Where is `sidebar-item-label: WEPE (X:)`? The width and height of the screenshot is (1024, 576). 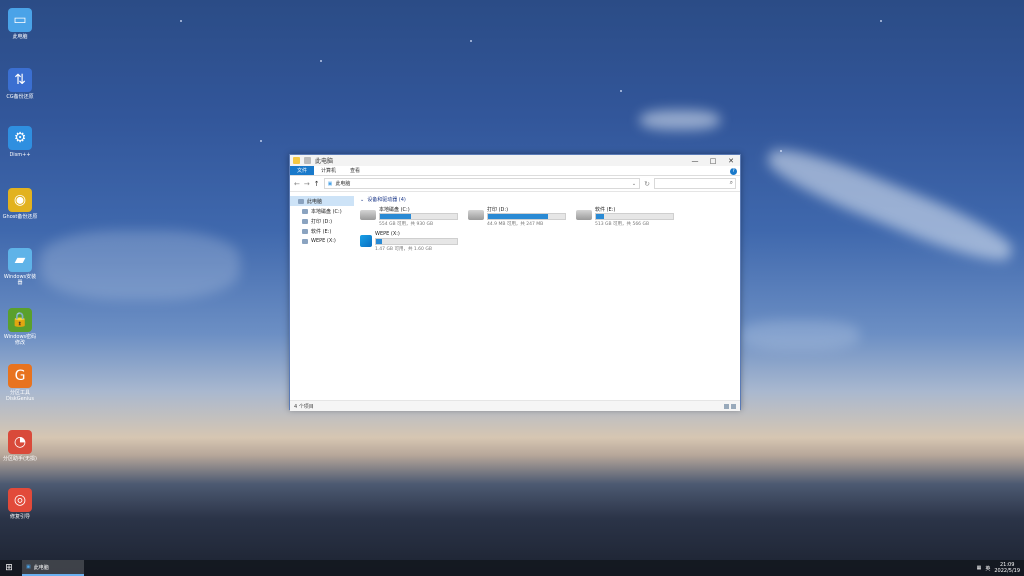
sidebar-item-label: WEPE (X:) is located at coordinates (323, 241).